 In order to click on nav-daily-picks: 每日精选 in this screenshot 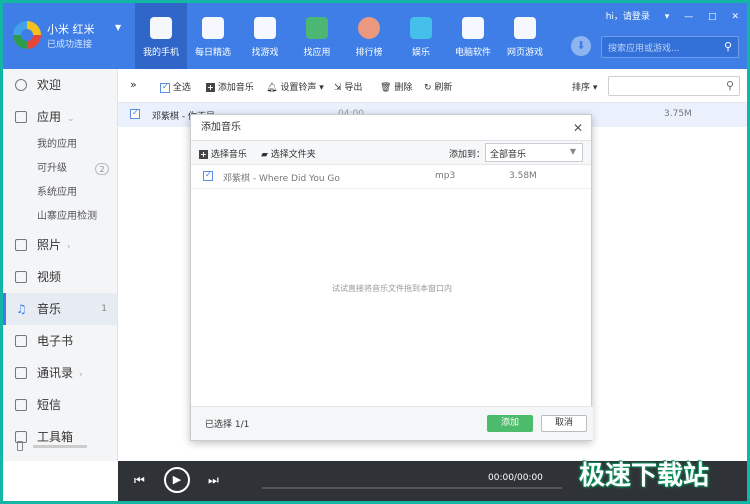, I will do `click(213, 36)`.